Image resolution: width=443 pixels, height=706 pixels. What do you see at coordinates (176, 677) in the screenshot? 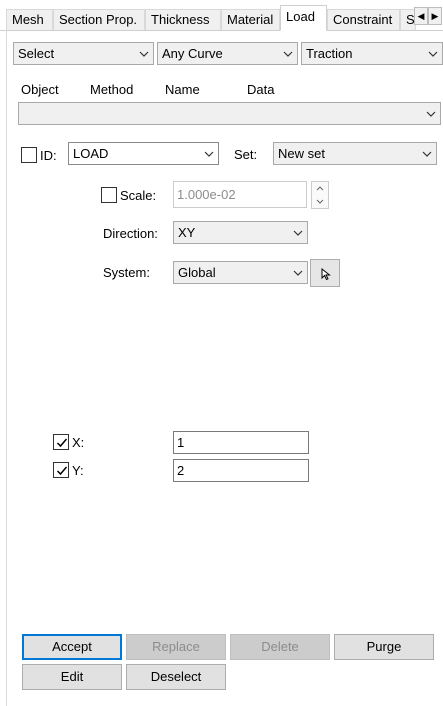
I see `deselect-button: Deselect` at bounding box center [176, 677].